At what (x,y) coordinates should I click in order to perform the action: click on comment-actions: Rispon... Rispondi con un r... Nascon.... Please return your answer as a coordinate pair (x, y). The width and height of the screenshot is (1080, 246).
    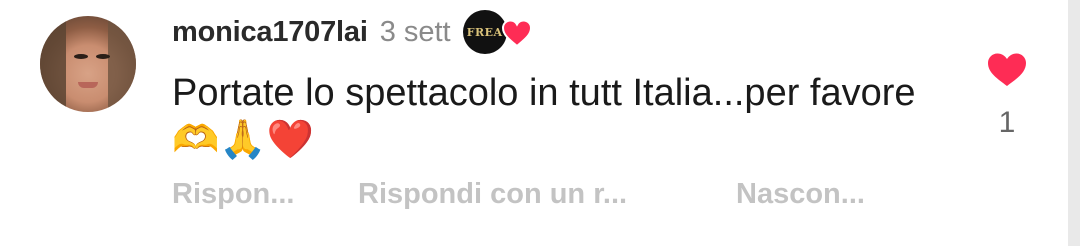
    Looking at the image, I should click on (518, 194).